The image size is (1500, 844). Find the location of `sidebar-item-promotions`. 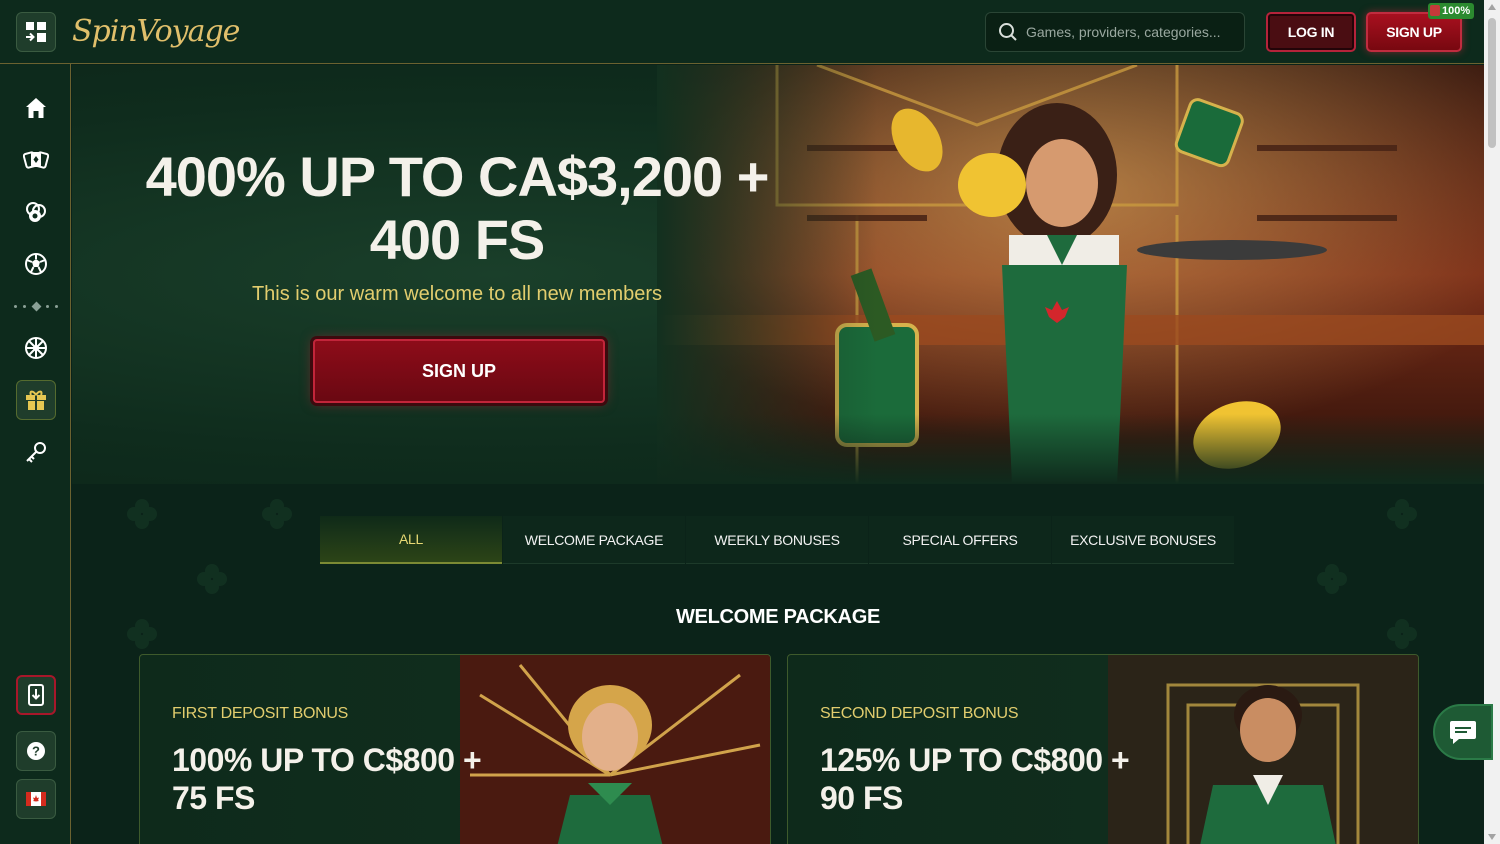

sidebar-item-promotions is located at coordinates (36, 400).